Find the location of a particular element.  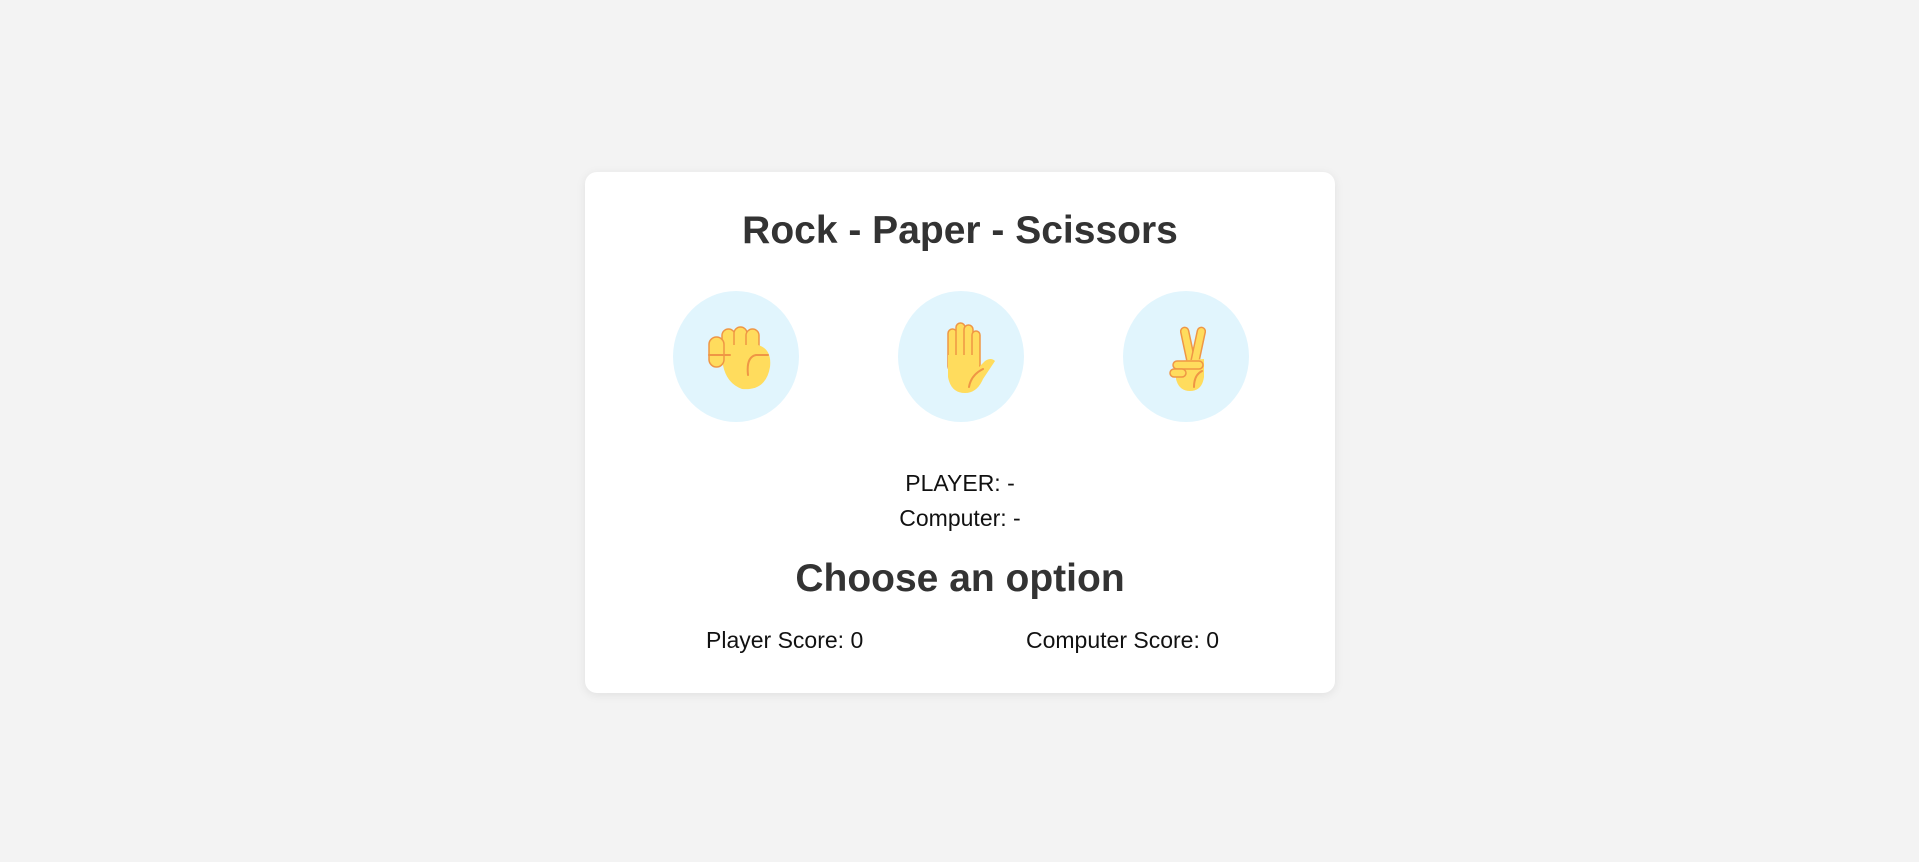

player-score: Player Score: 0 is located at coordinates (785, 640).